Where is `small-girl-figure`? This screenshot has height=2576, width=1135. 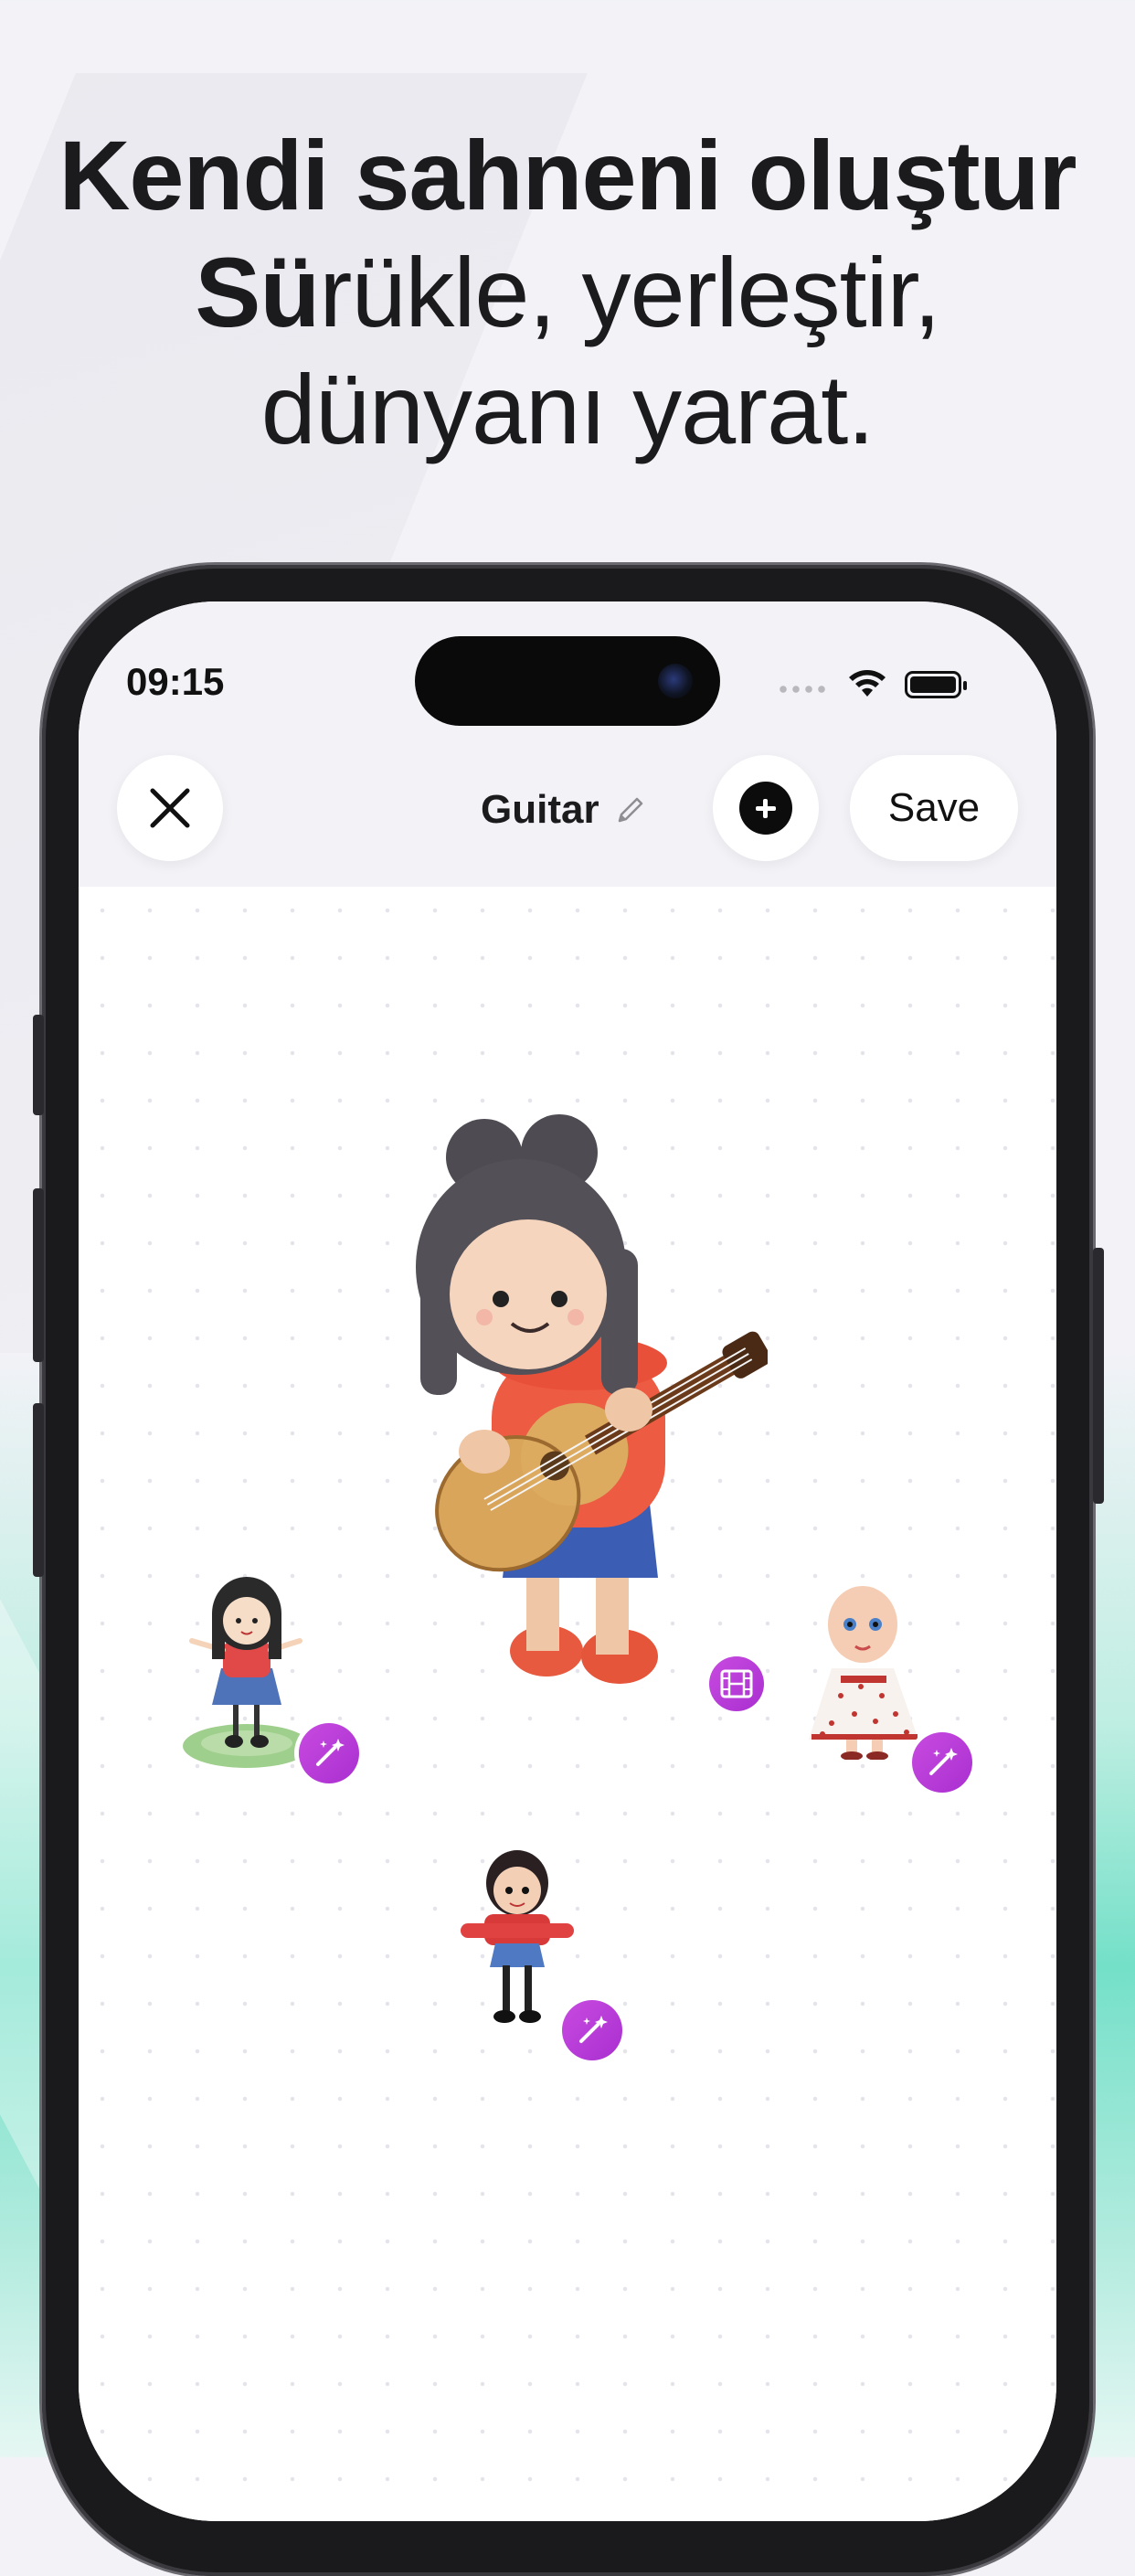
small-girl-figure is located at coordinates (518, 1937).